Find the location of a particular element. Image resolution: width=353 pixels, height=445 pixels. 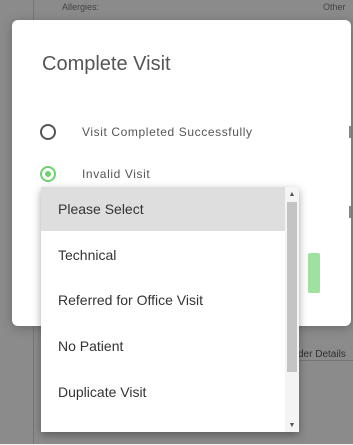

dropdown-option-technical: Technical is located at coordinates (163, 255).